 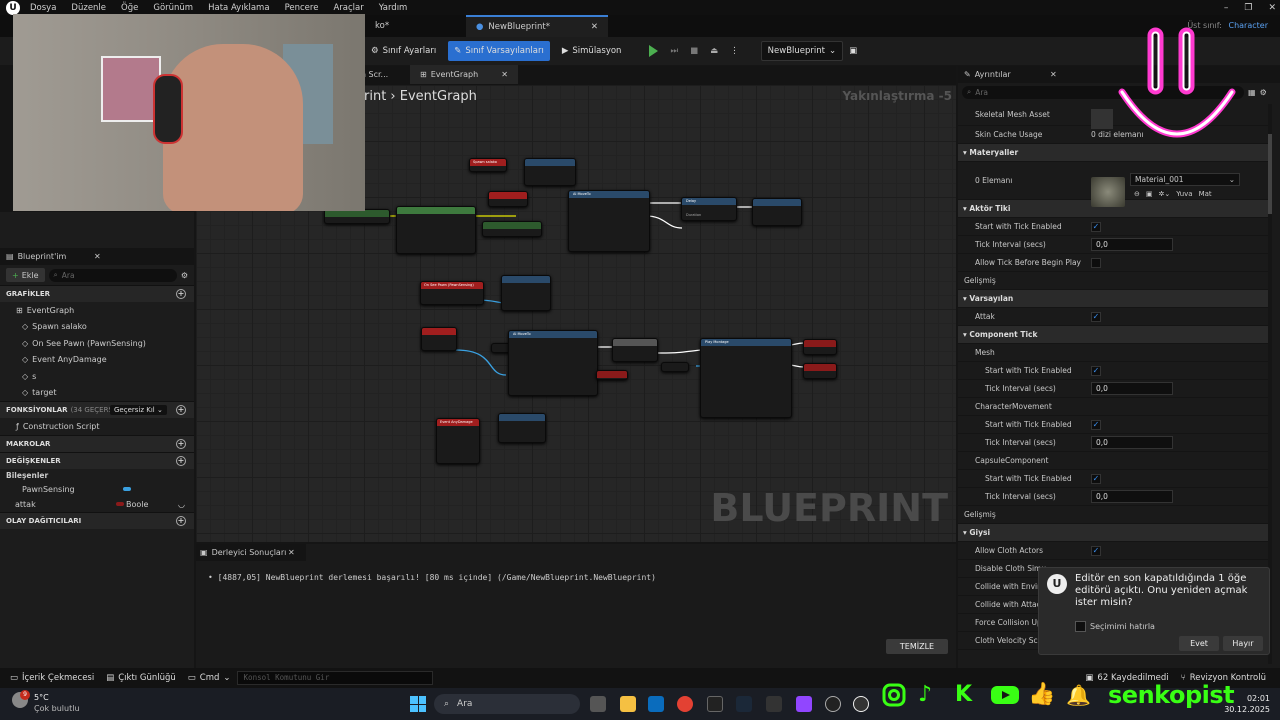 What do you see at coordinates (715, 704) in the screenshot?
I see `app-icon` at bounding box center [715, 704].